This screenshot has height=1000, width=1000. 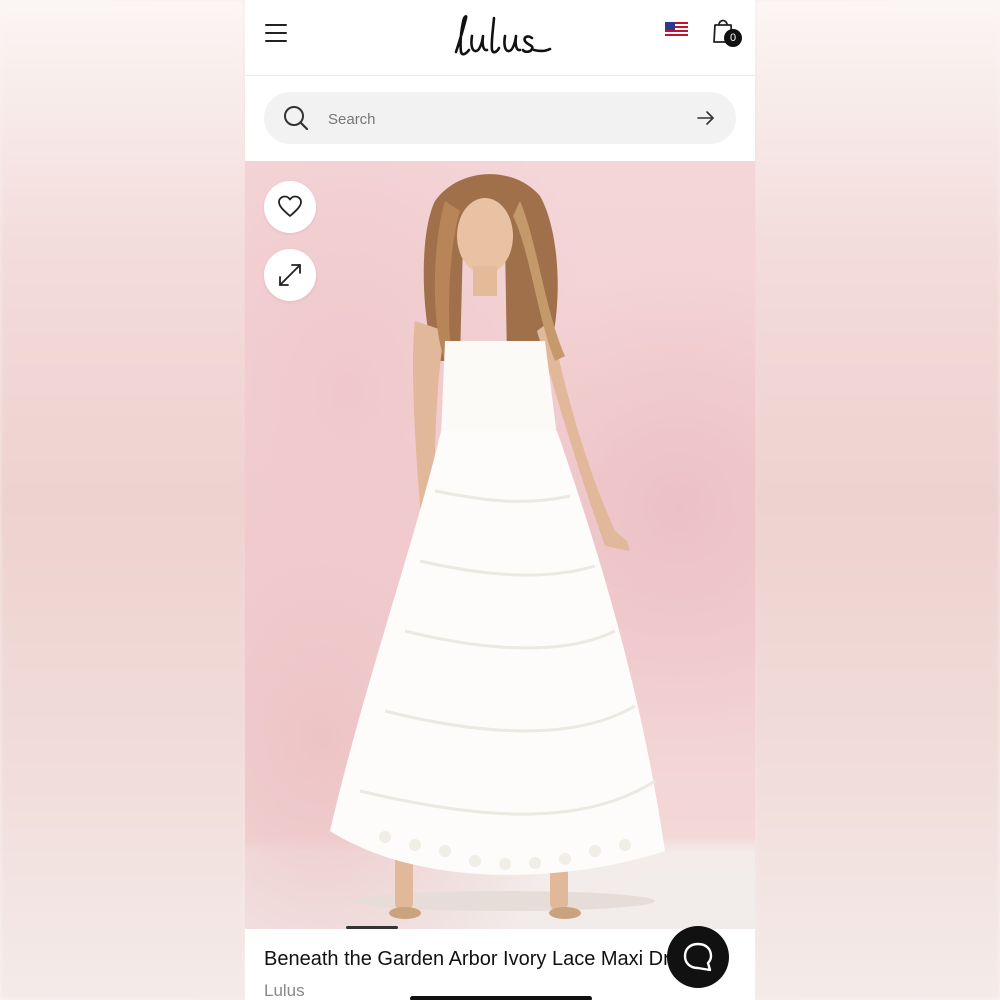 What do you see at coordinates (276, 33) in the screenshot?
I see `hamburger-menu-icon` at bounding box center [276, 33].